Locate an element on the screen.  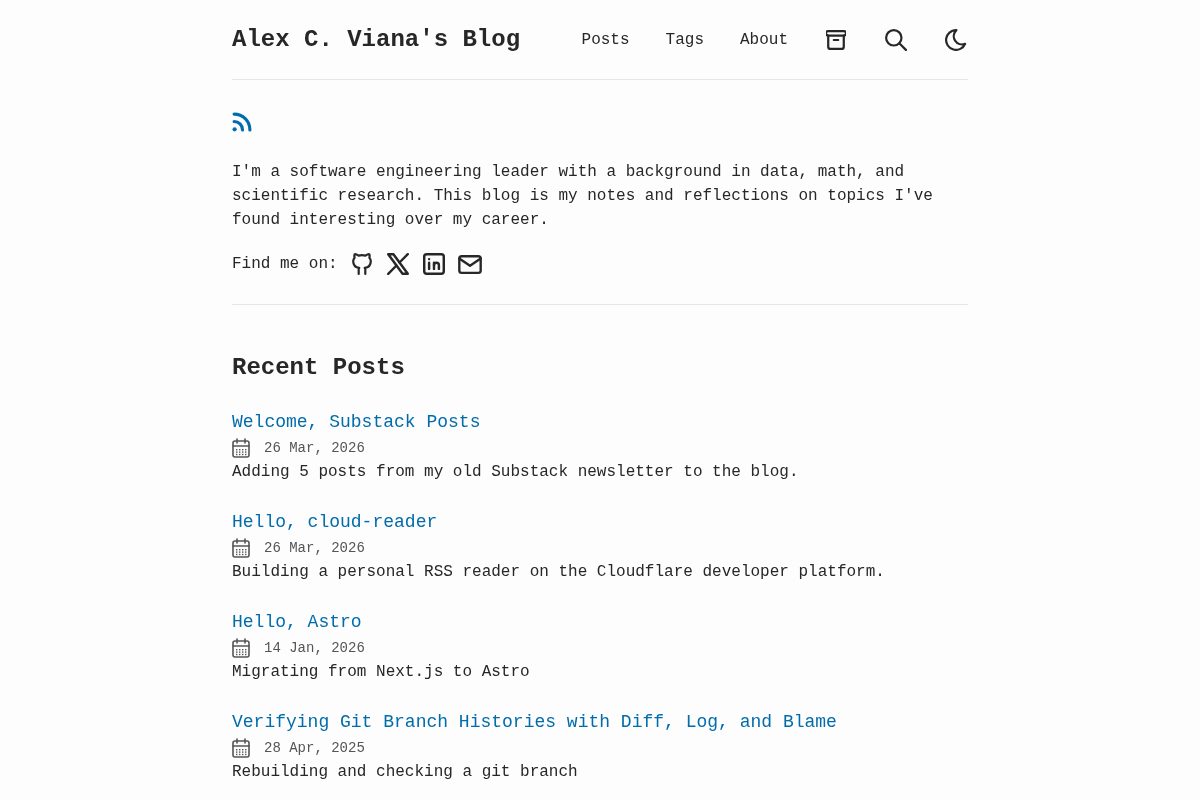
post-title-link: Verifying Git Branch Histories with Diff, Log, and Blame is located at coordinates (534, 722).